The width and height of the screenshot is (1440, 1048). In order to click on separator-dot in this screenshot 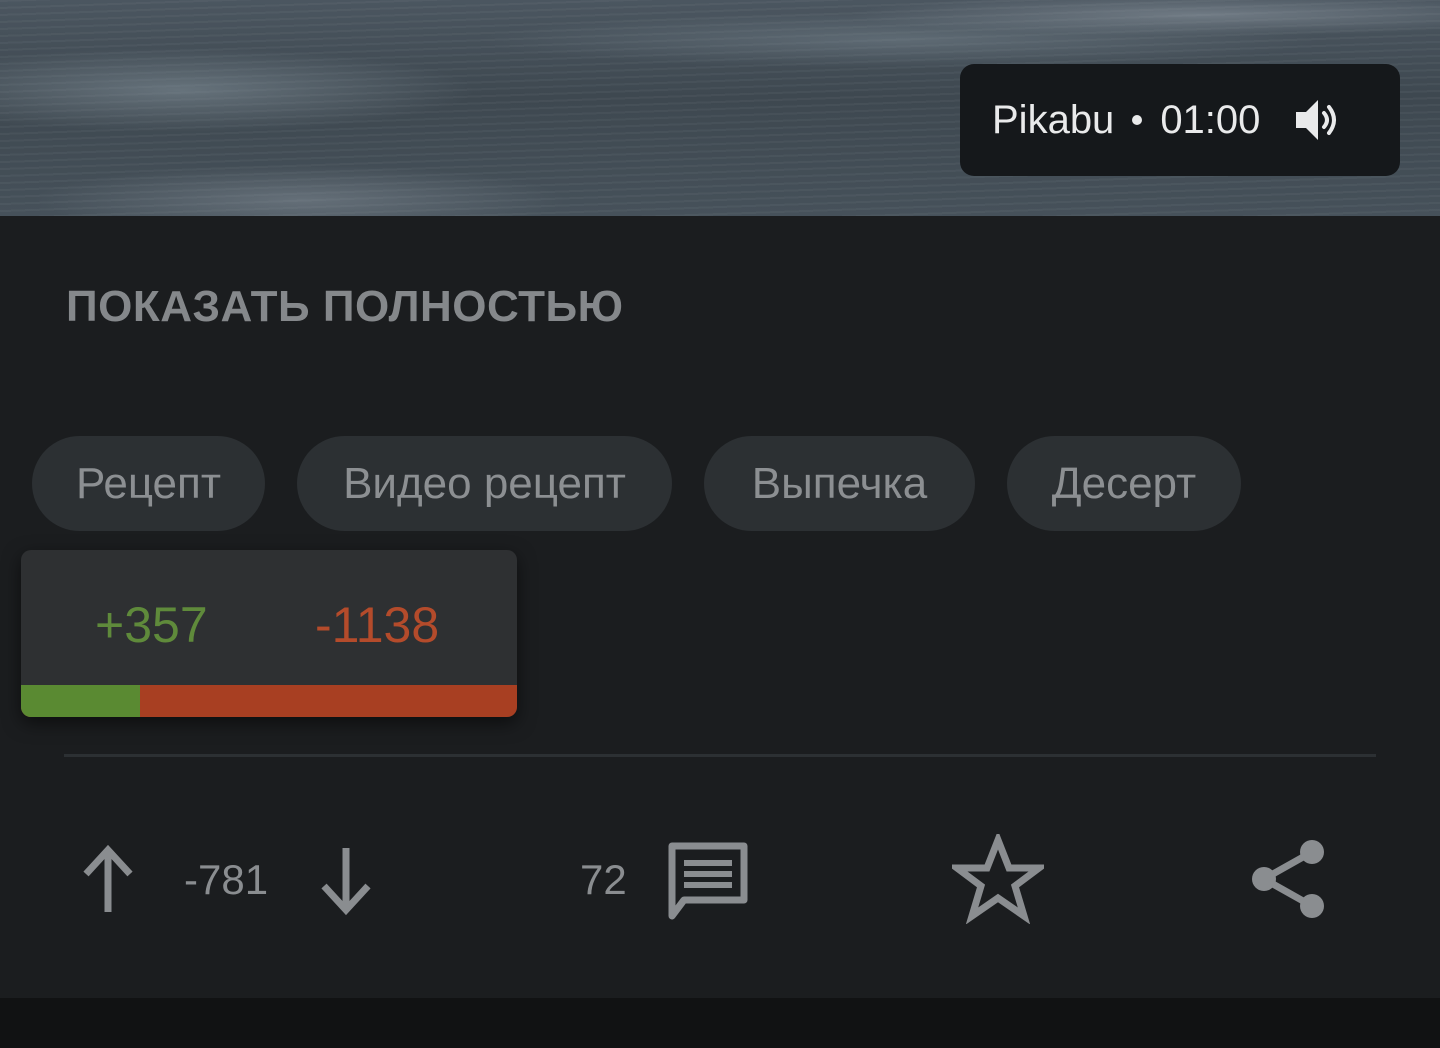, I will do `click(1137, 120)`.